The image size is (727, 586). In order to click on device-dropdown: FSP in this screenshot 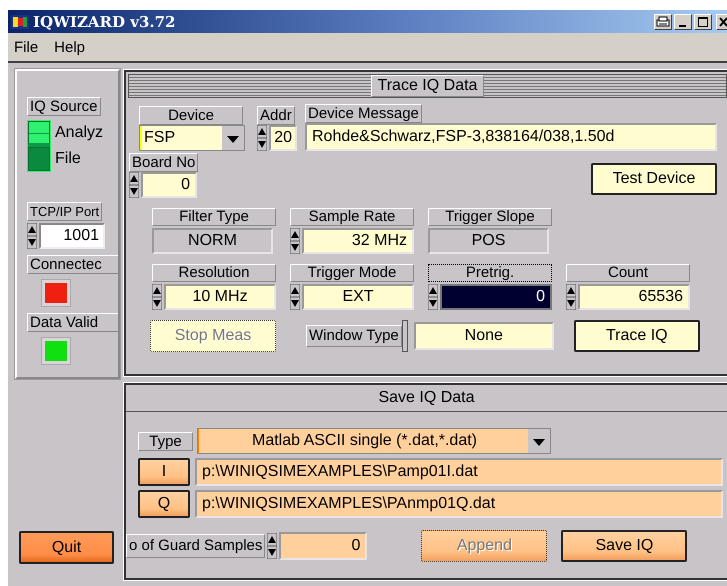, I will do `click(192, 138)`.